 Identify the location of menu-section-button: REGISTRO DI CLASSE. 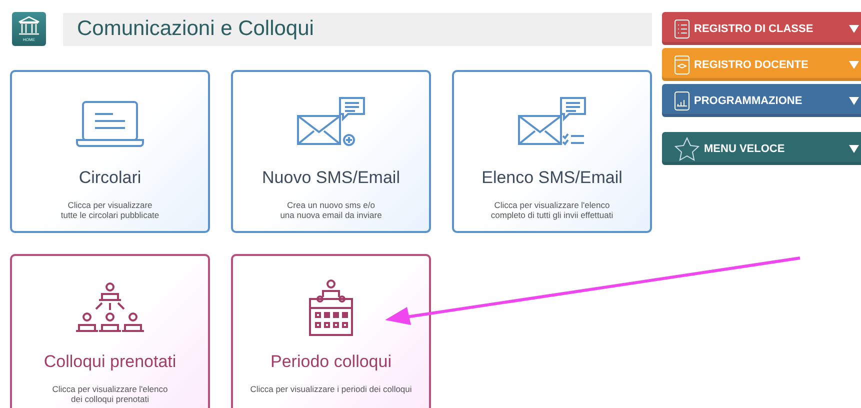
(761, 28).